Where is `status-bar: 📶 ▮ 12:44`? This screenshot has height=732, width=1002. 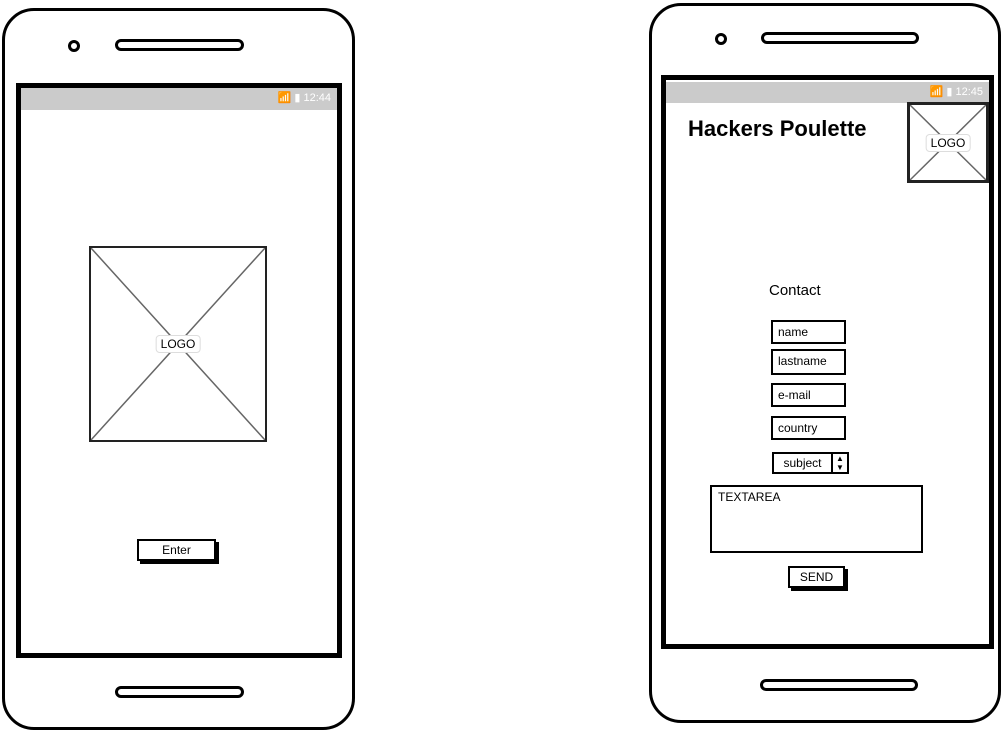 status-bar: 📶 ▮ 12:44 is located at coordinates (179, 99).